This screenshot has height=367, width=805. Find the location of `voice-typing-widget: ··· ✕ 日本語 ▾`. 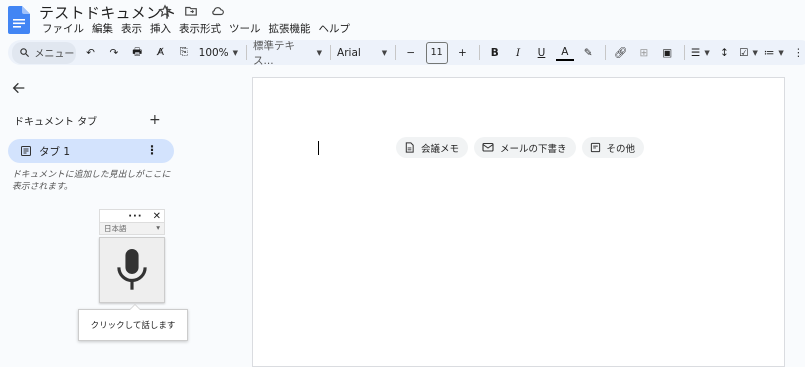

voice-typing-widget: ··· ✕ 日本語 ▾ is located at coordinates (132, 256).